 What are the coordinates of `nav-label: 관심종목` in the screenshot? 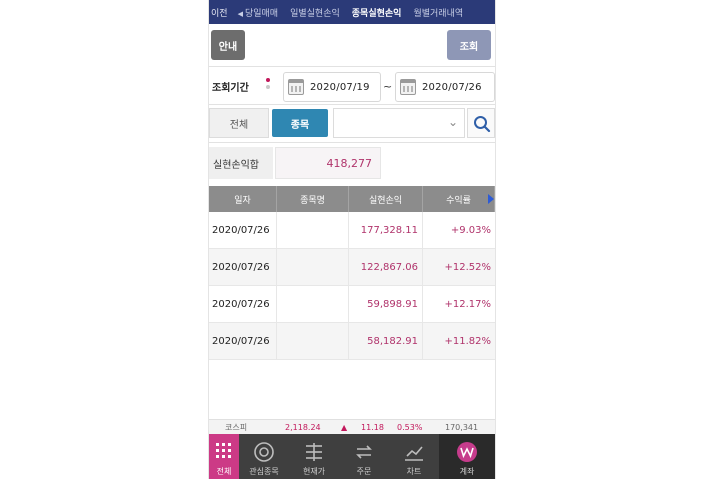 It's located at (264, 471).